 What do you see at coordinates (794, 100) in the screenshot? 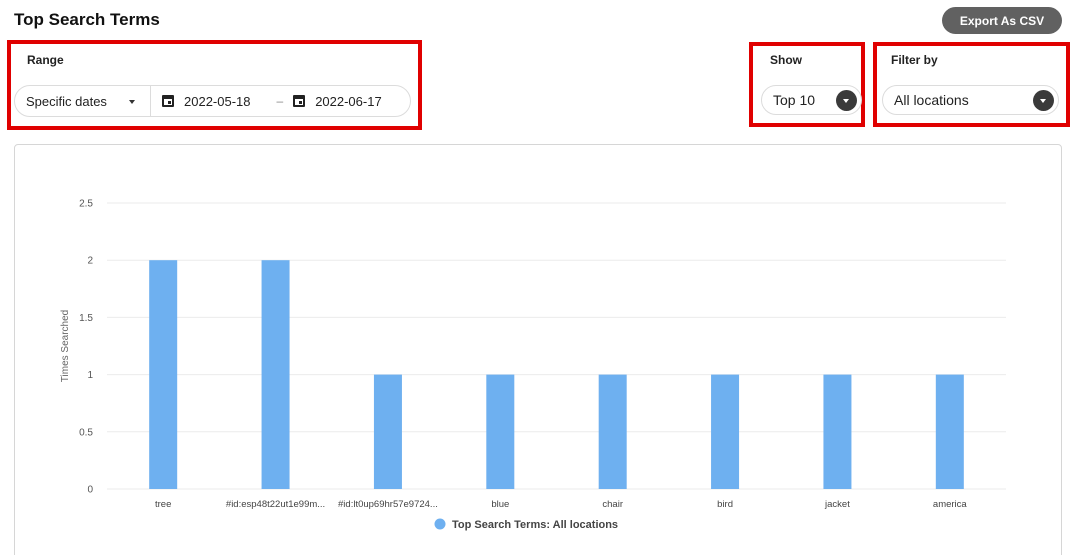
I see `show-value: Top 10` at bounding box center [794, 100].